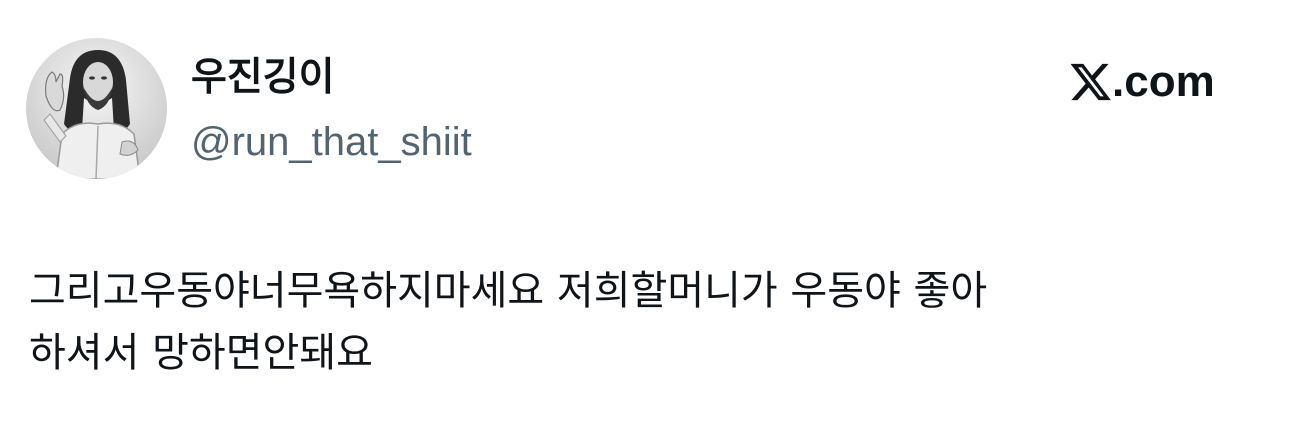  Describe the element at coordinates (1163, 81) in the screenshot. I see `brand-domain-text: .com` at that location.